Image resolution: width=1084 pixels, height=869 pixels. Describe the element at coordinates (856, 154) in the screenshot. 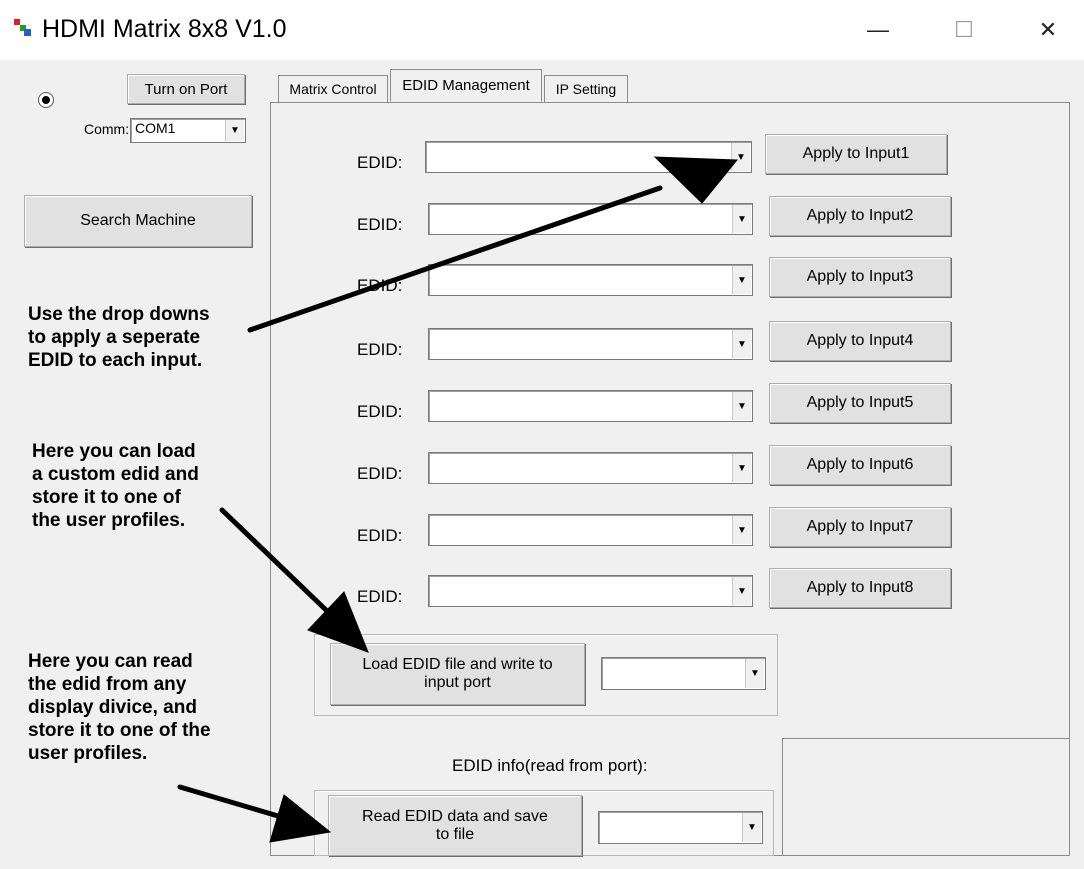

I see `apply-to-input1-button: Apply to Input1` at that location.